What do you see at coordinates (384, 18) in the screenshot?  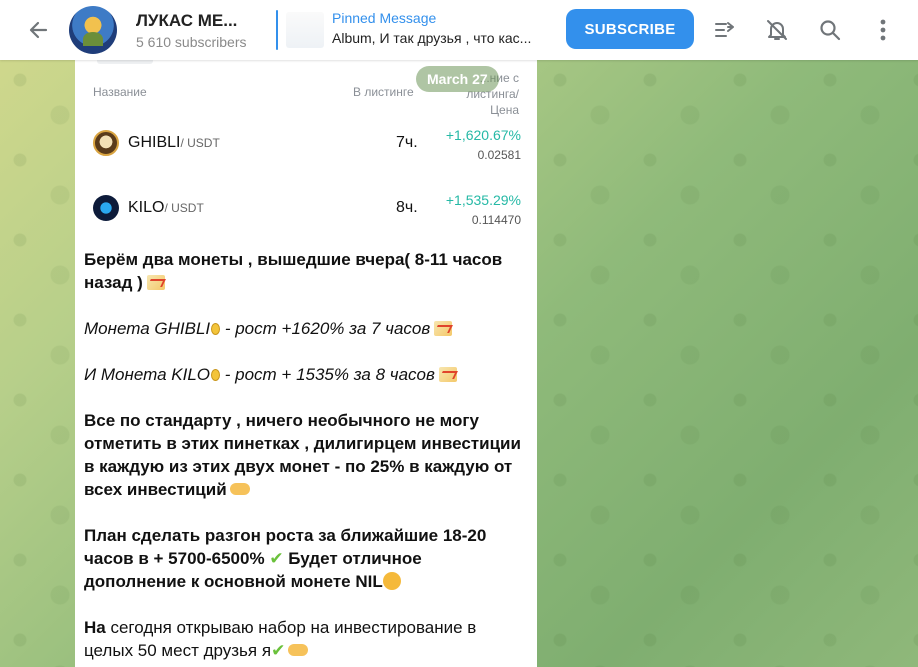 I see `pinned-title: Pinned Message` at bounding box center [384, 18].